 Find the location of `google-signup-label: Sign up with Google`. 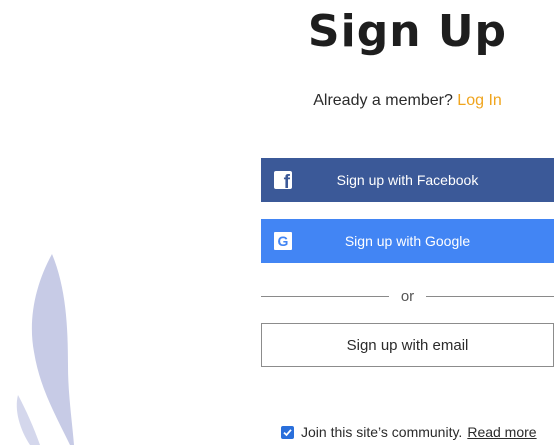

google-signup-label: Sign up with Google is located at coordinates (407, 241).